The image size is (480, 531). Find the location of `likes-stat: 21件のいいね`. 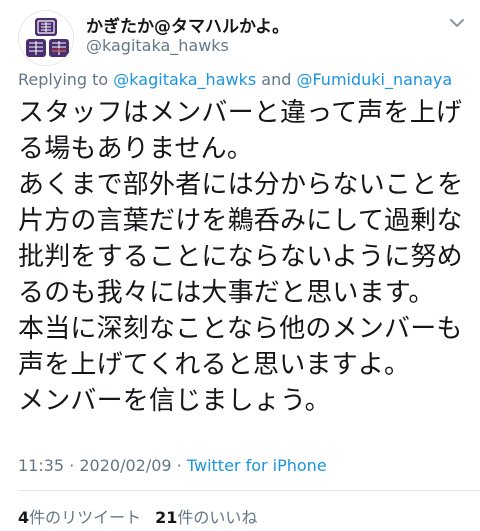

likes-stat: 21件のいいね is located at coordinates (206, 517).